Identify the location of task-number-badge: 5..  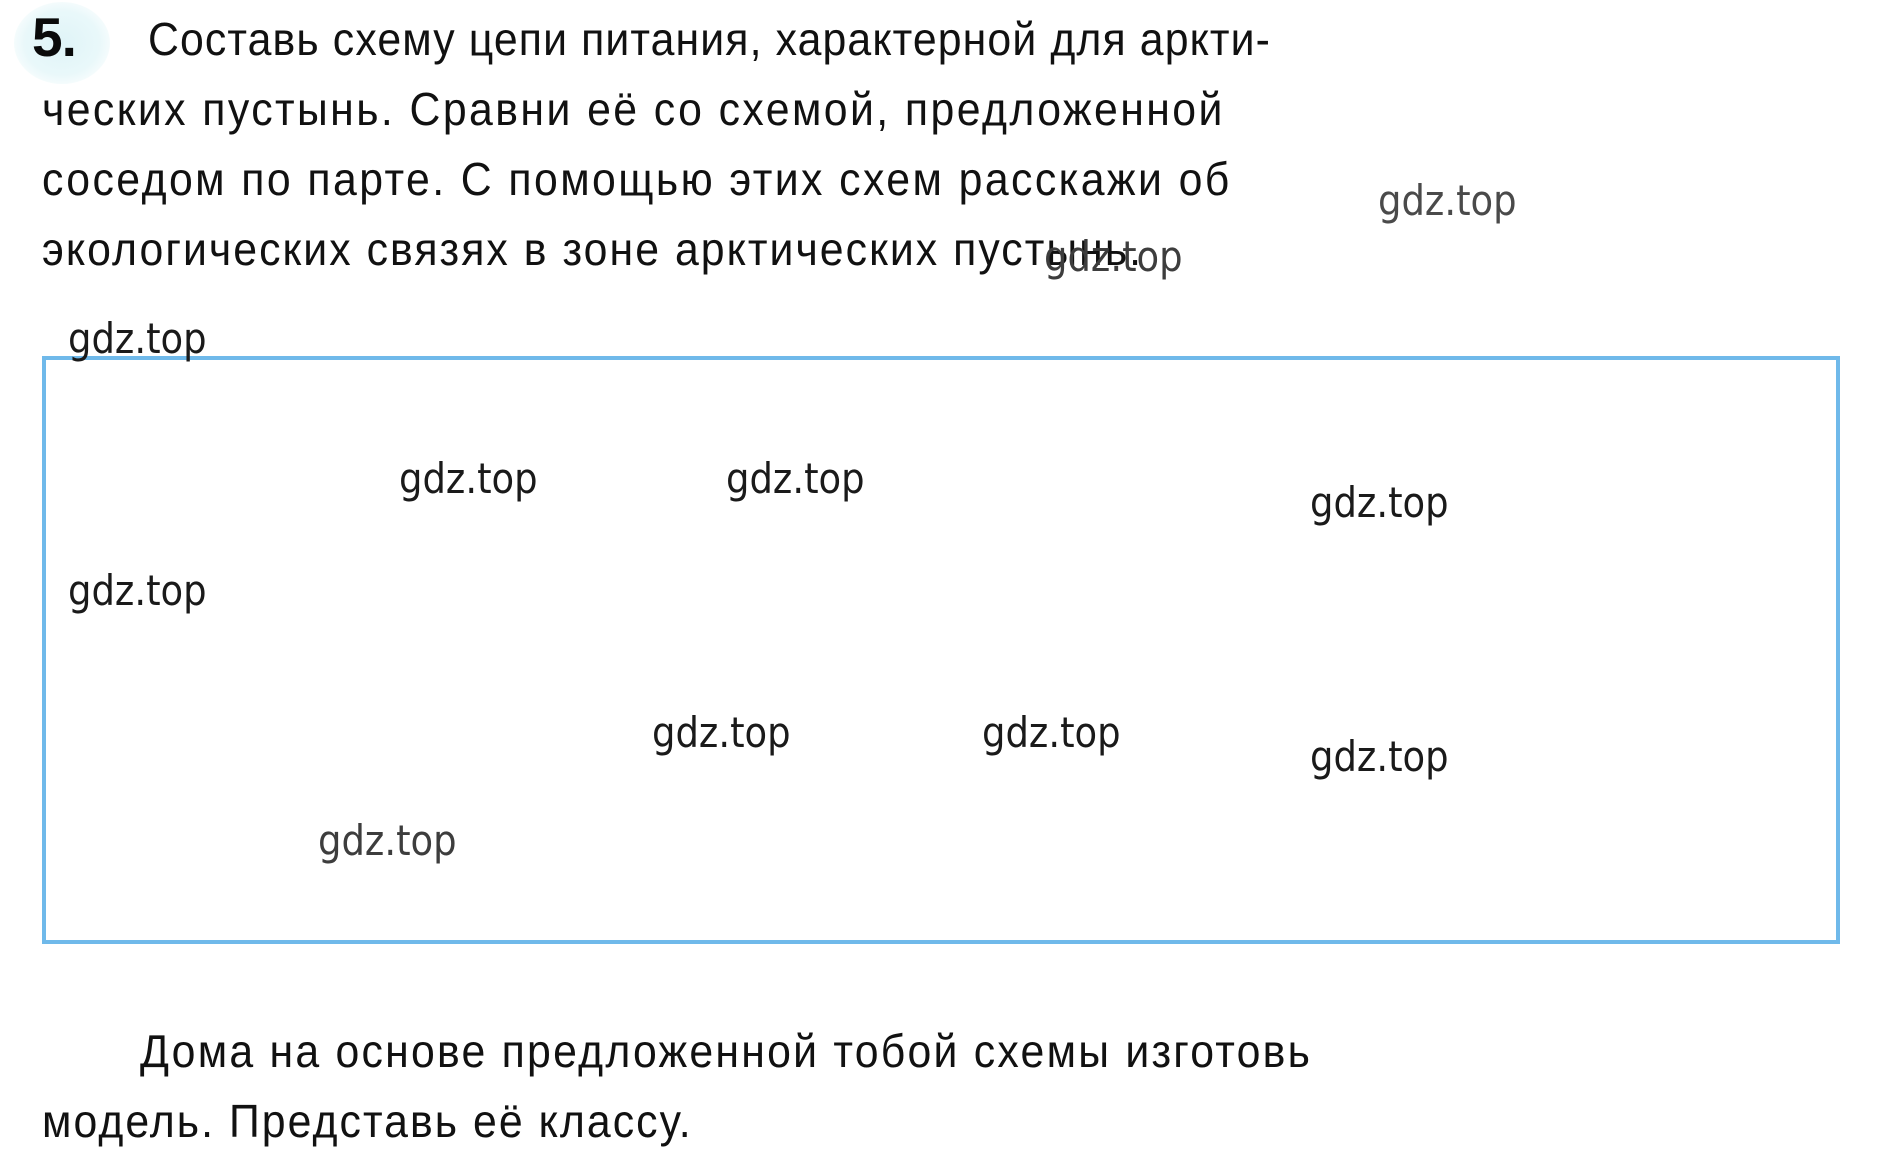
(64, 44).